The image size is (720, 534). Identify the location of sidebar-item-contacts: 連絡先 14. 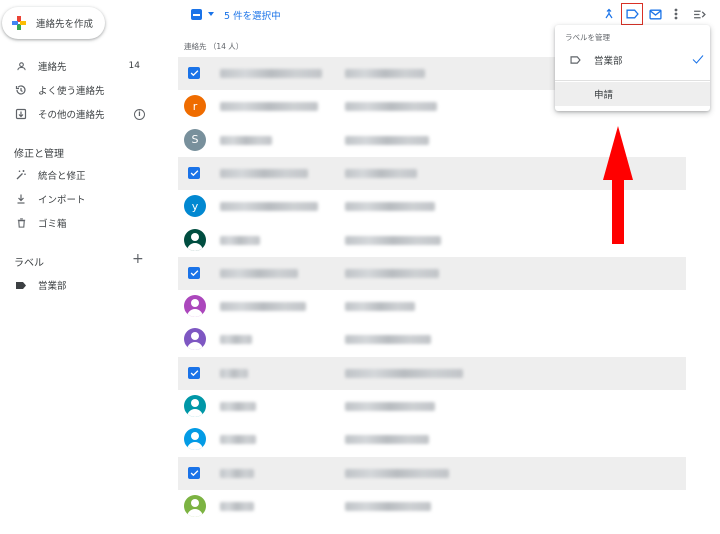
(80, 66).